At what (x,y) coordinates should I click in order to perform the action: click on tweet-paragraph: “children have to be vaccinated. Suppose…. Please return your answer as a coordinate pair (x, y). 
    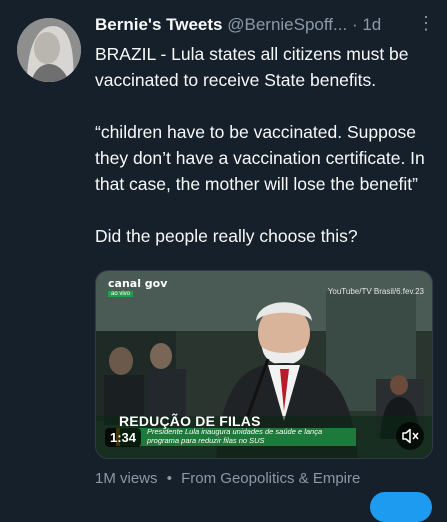
    Looking at the image, I should click on (260, 158).